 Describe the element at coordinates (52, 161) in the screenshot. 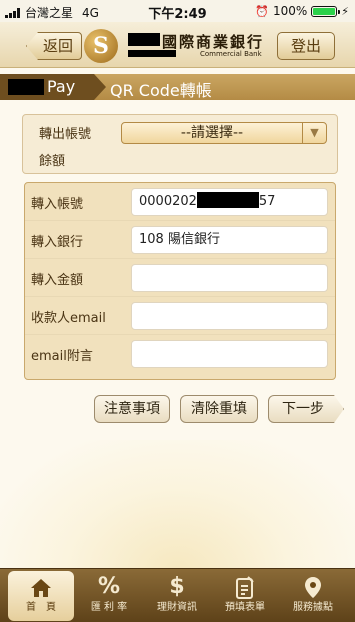

I see `balance-label: 餘額` at that location.